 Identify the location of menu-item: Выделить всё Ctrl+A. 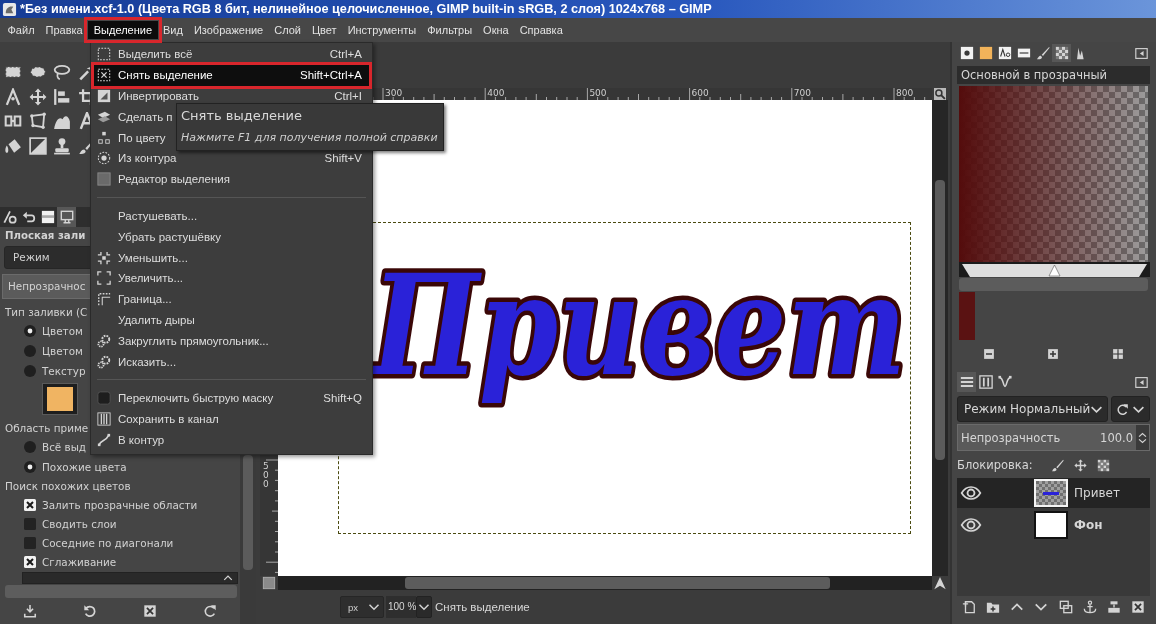
(231, 54).